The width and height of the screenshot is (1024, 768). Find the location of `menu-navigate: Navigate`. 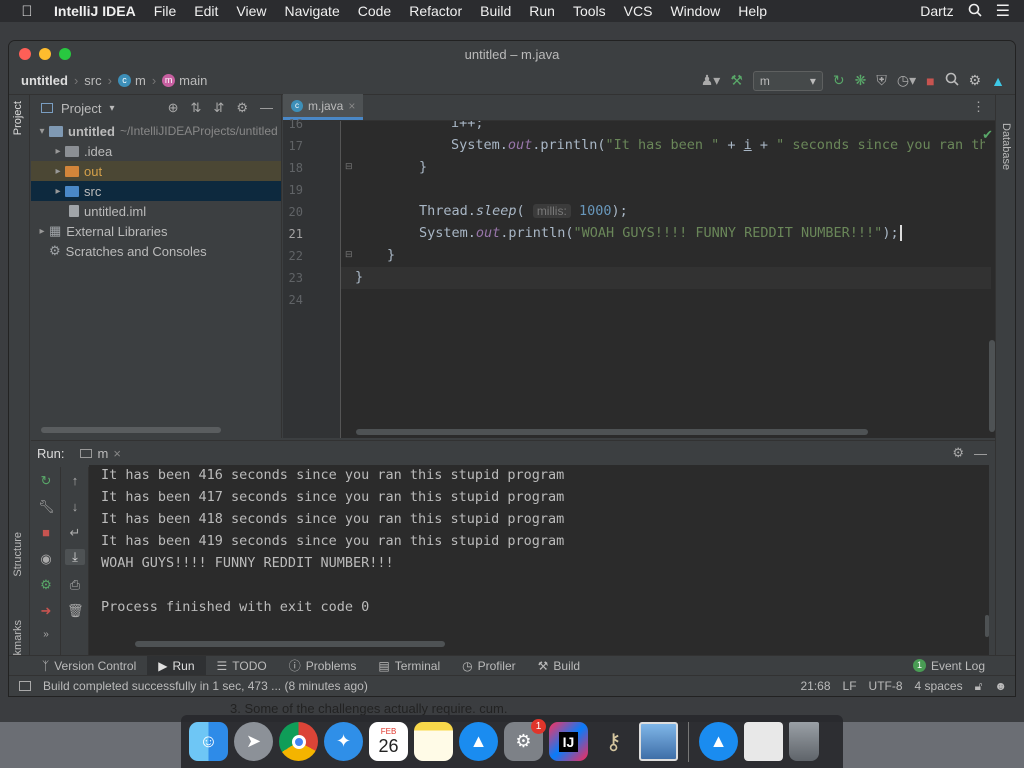

menu-navigate: Navigate is located at coordinates (311, 11).